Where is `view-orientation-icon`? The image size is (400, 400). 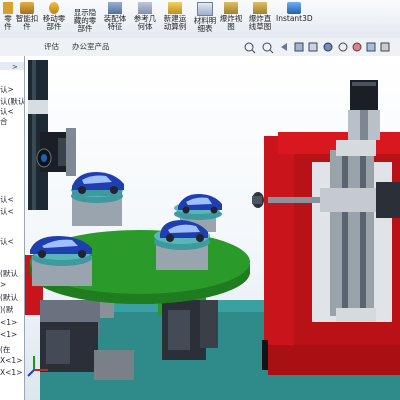
view-orientation-icon is located at coordinates (313, 47).